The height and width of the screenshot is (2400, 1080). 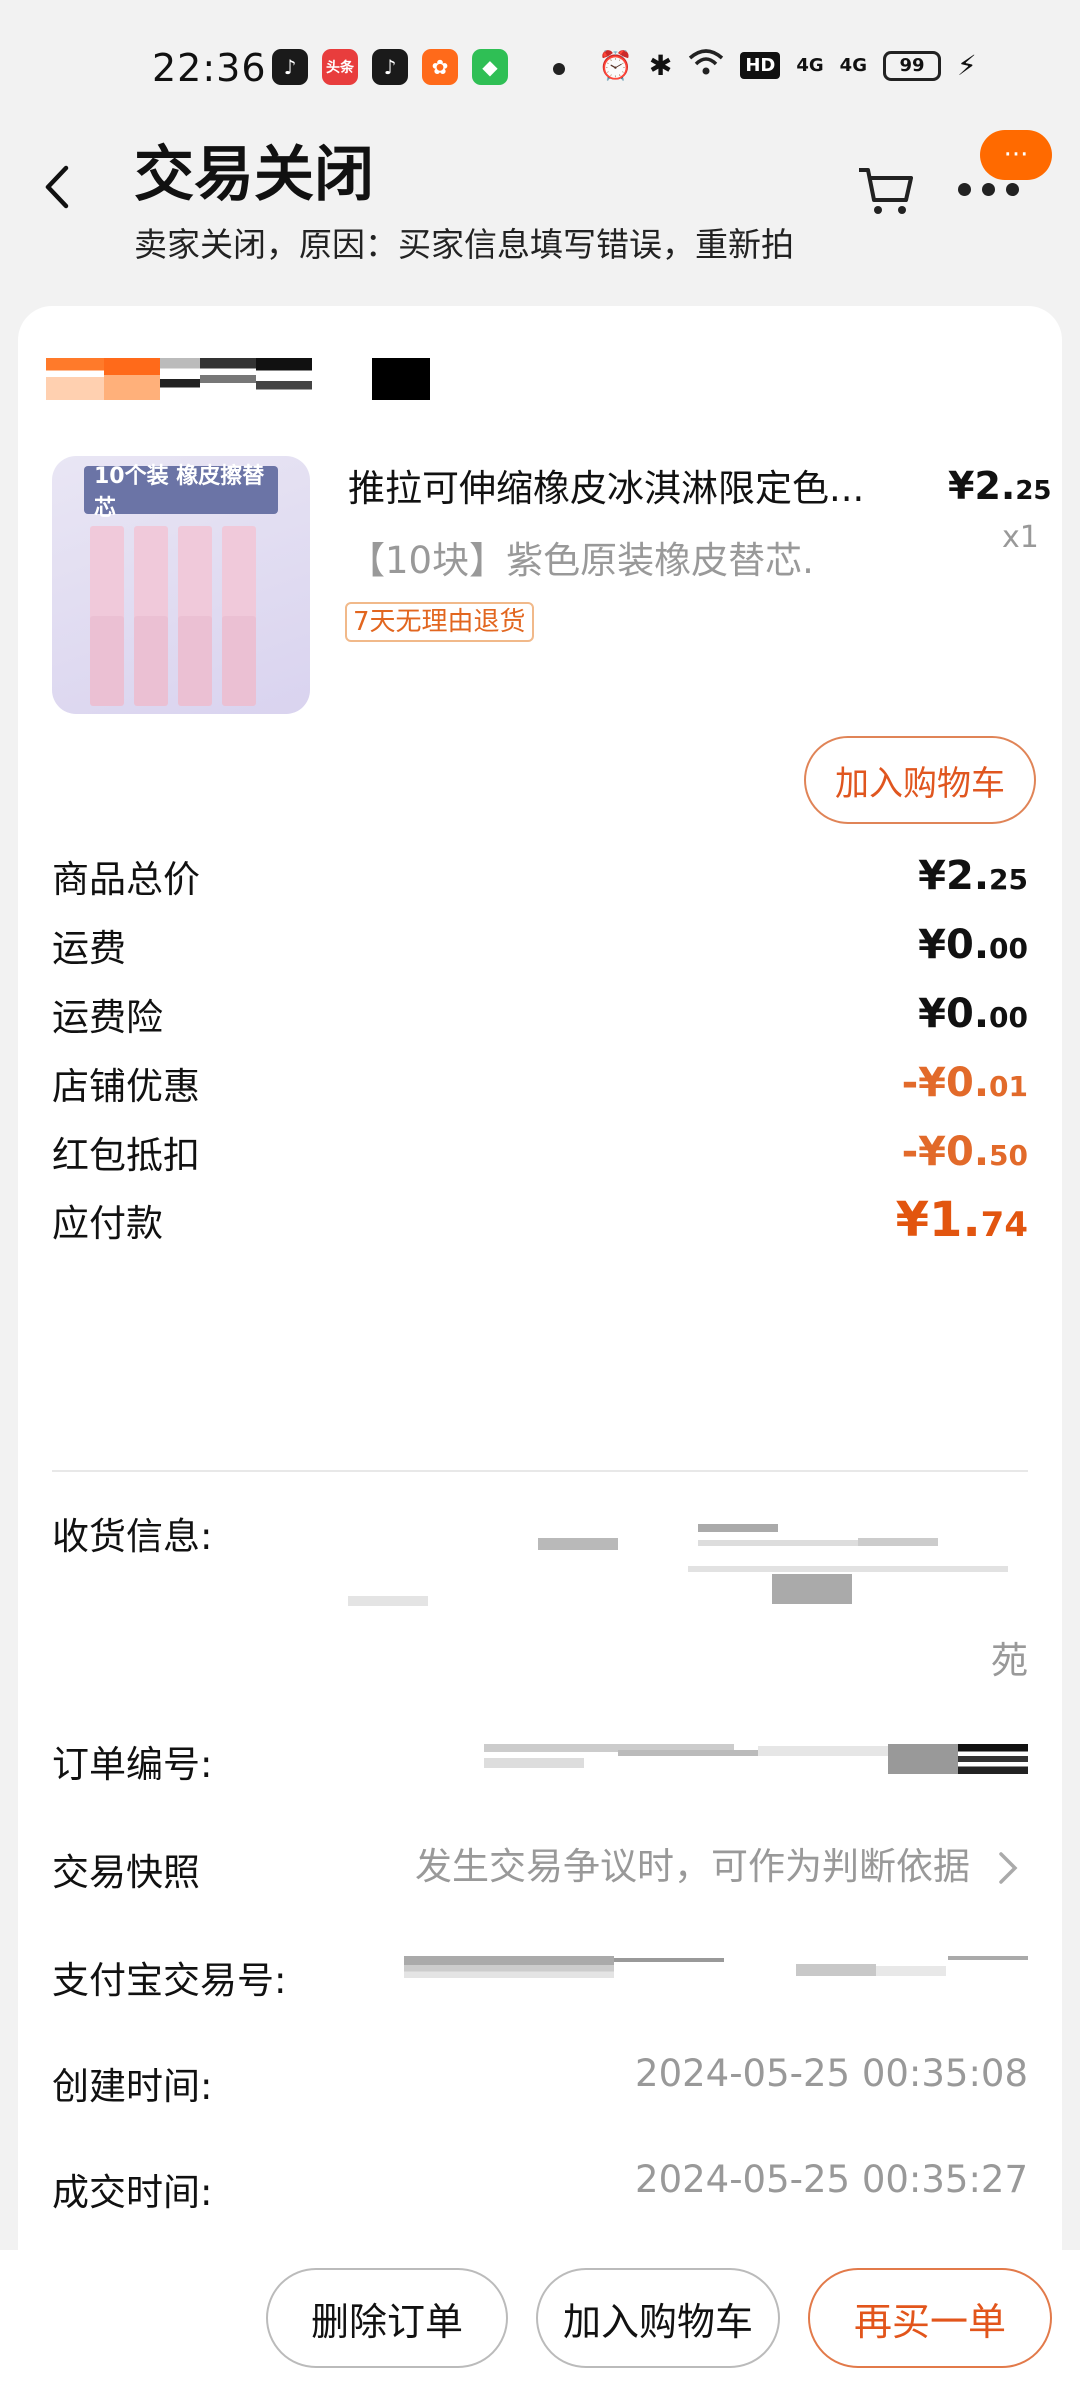 What do you see at coordinates (540, 1471) in the screenshot?
I see `divider` at bounding box center [540, 1471].